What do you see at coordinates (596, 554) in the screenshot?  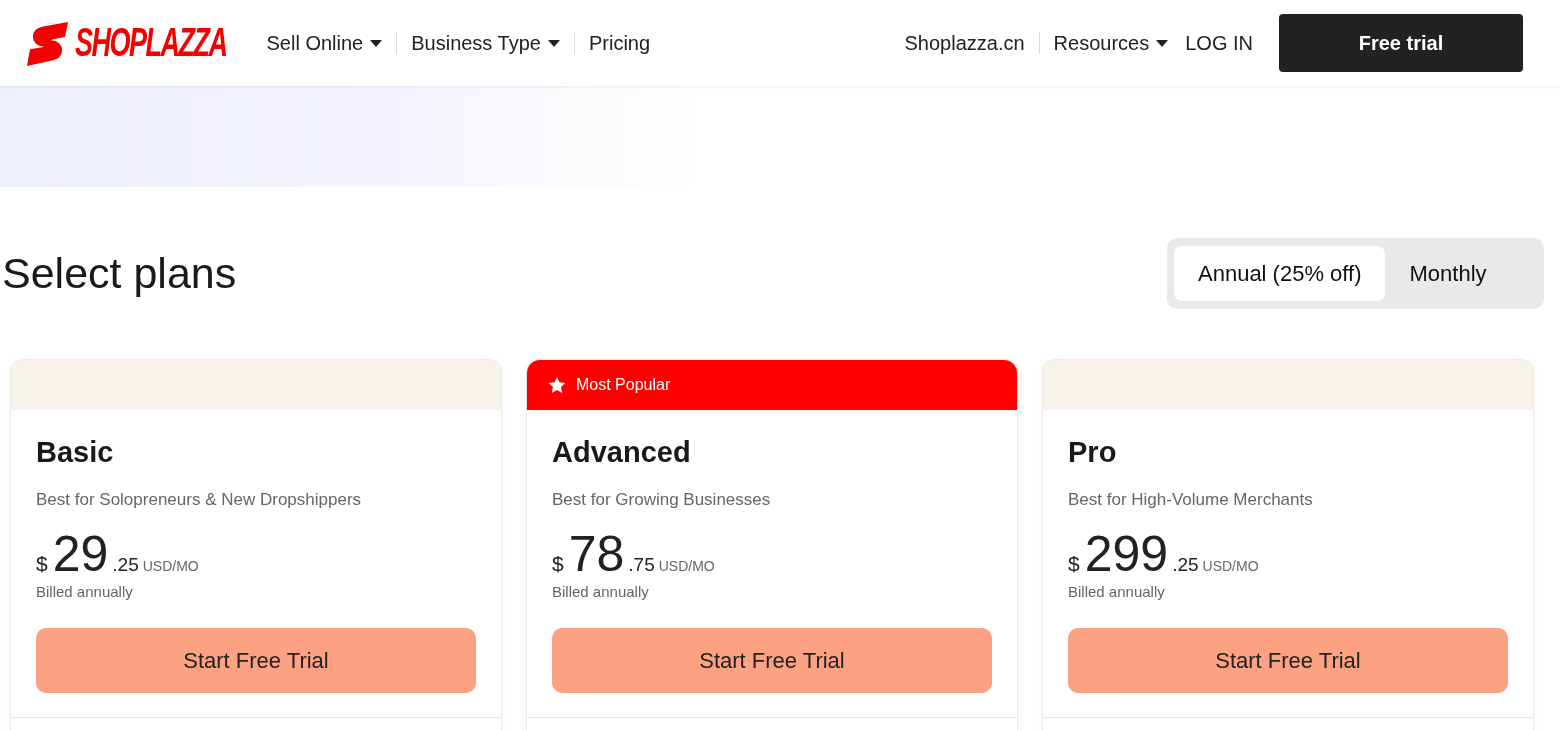 I see `price-amount: 78` at bounding box center [596, 554].